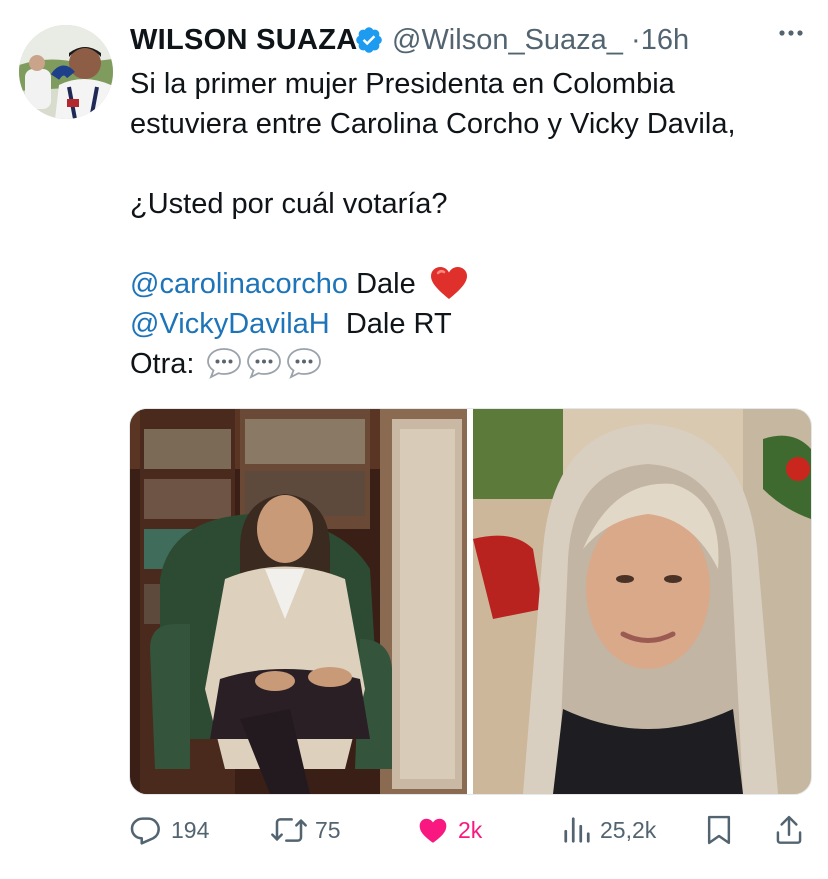 The height and width of the screenshot is (879, 828). What do you see at coordinates (162, 364) in the screenshot?
I see `option-3-text: Otra:` at bounding box center [162, 364].